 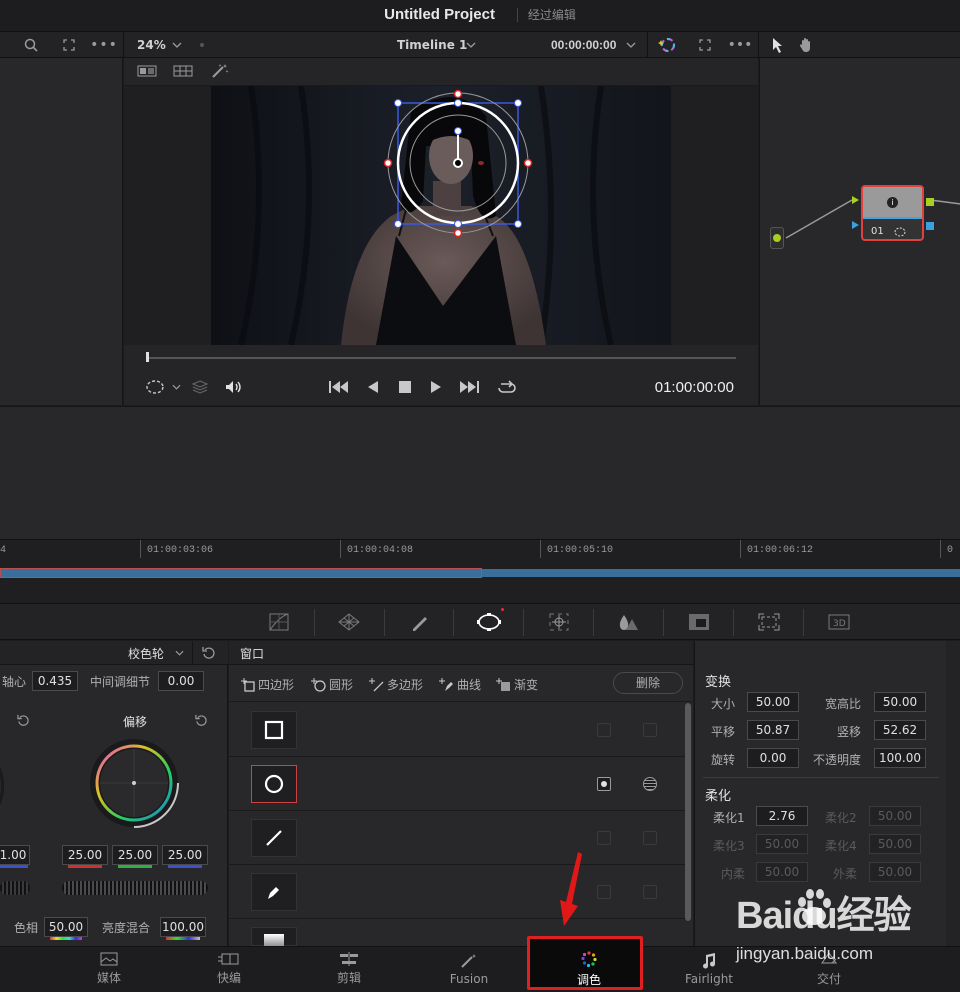 What do you see at coordinates (773, 758) in the screenshot?
I see `rotate-field: 0.00` at bounding box center [773, 758].